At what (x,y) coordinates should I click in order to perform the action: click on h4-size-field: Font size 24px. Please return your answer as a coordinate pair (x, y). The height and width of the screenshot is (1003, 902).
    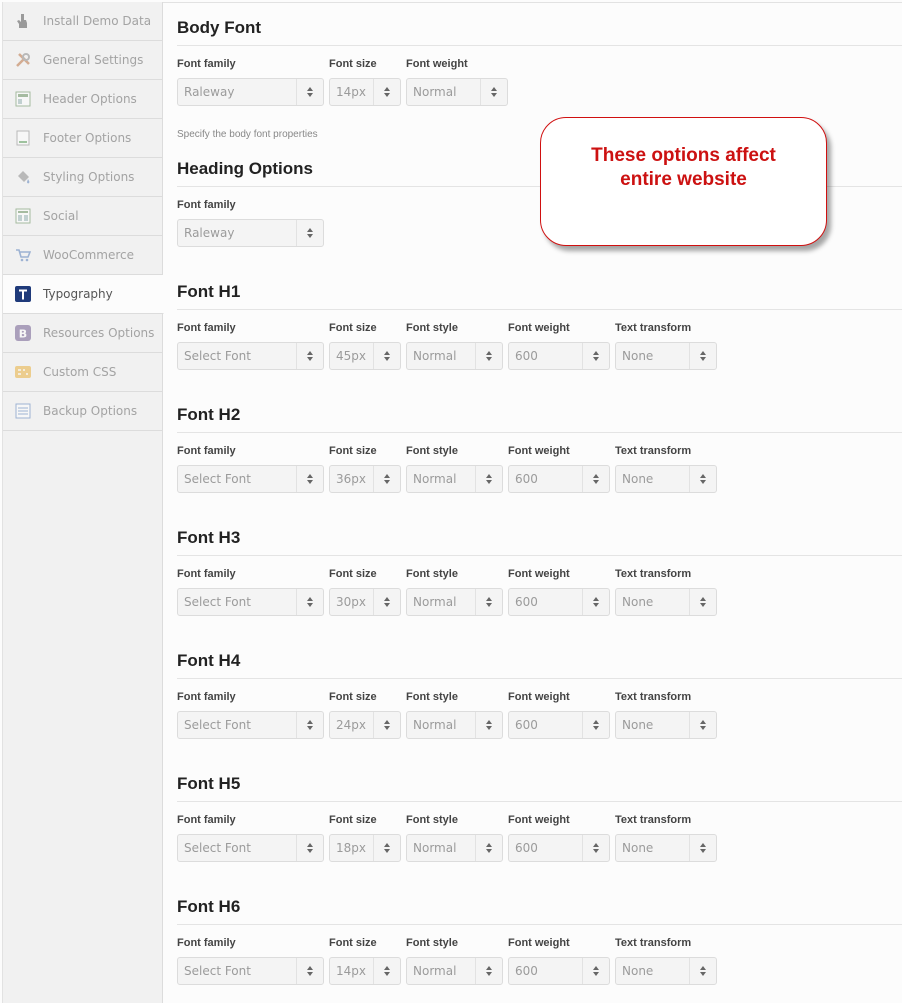
    Looking at the image, I should click on (365, 709).